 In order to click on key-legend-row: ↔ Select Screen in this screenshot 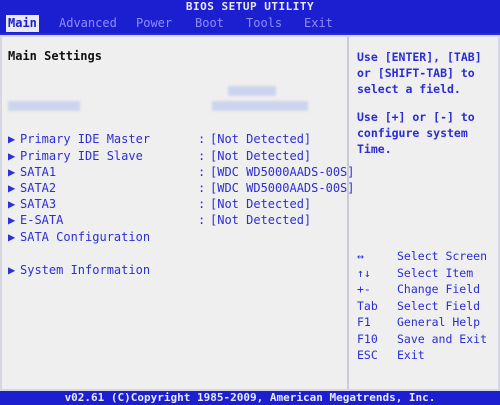, I will do `click(427, 257)`.